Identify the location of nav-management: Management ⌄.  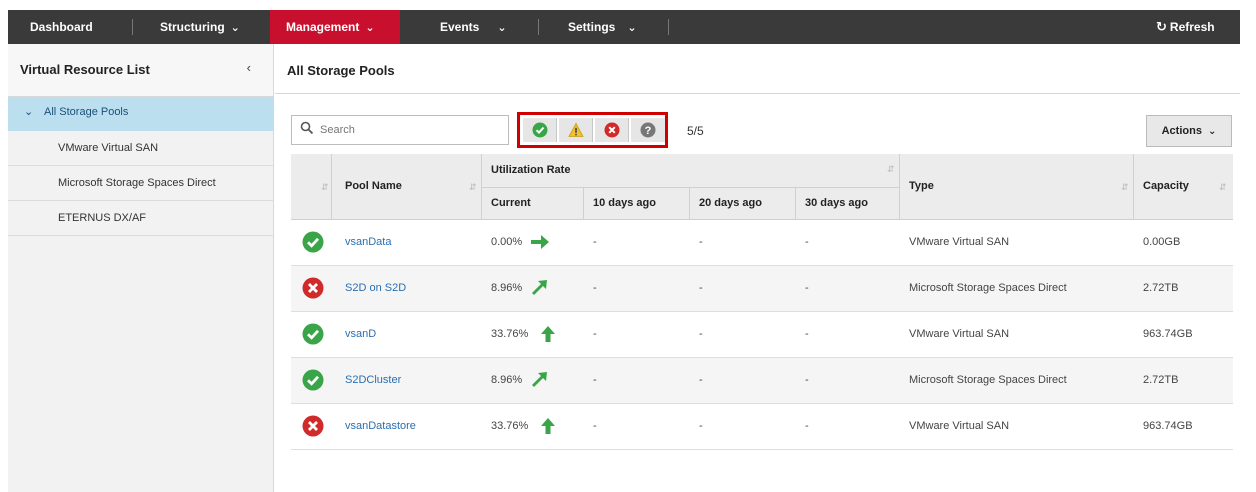
(335, 27).